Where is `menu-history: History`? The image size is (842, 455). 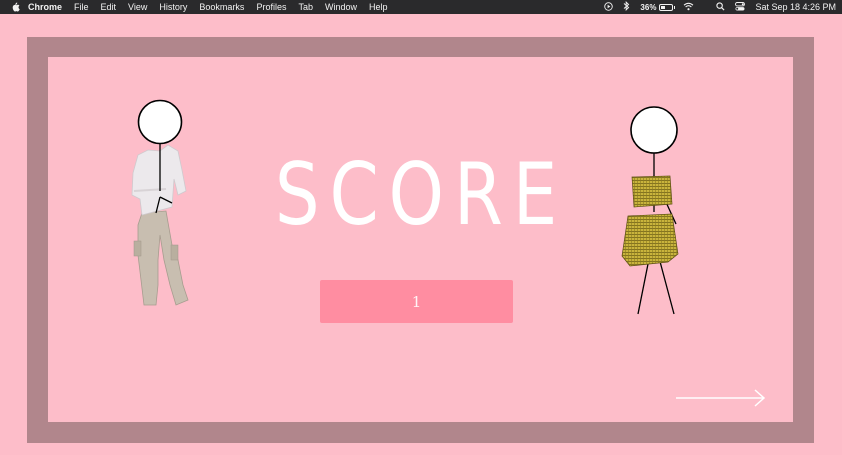 menu-history: History is located at coordinates (173, 7).